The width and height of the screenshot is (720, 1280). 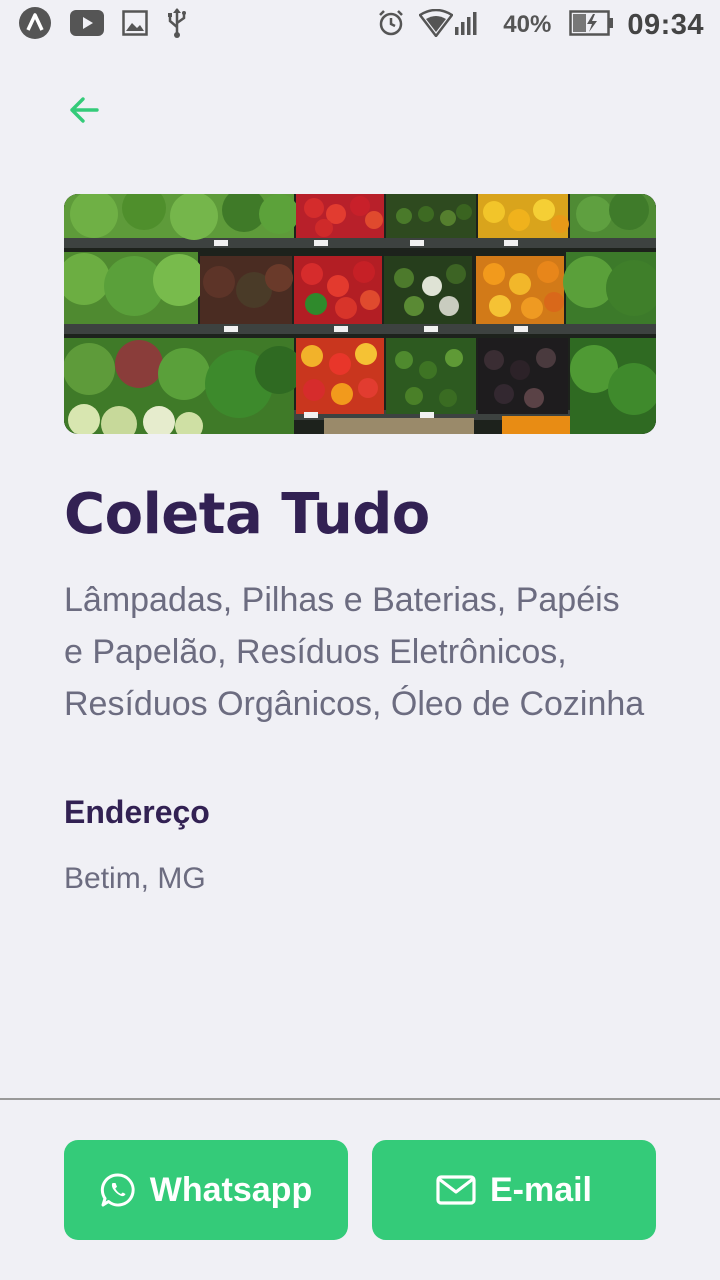 What do you see at coordinates (118, 1190) in the screenshot?
I see `whatsapp-icon` at bounding box center [118, 1190].